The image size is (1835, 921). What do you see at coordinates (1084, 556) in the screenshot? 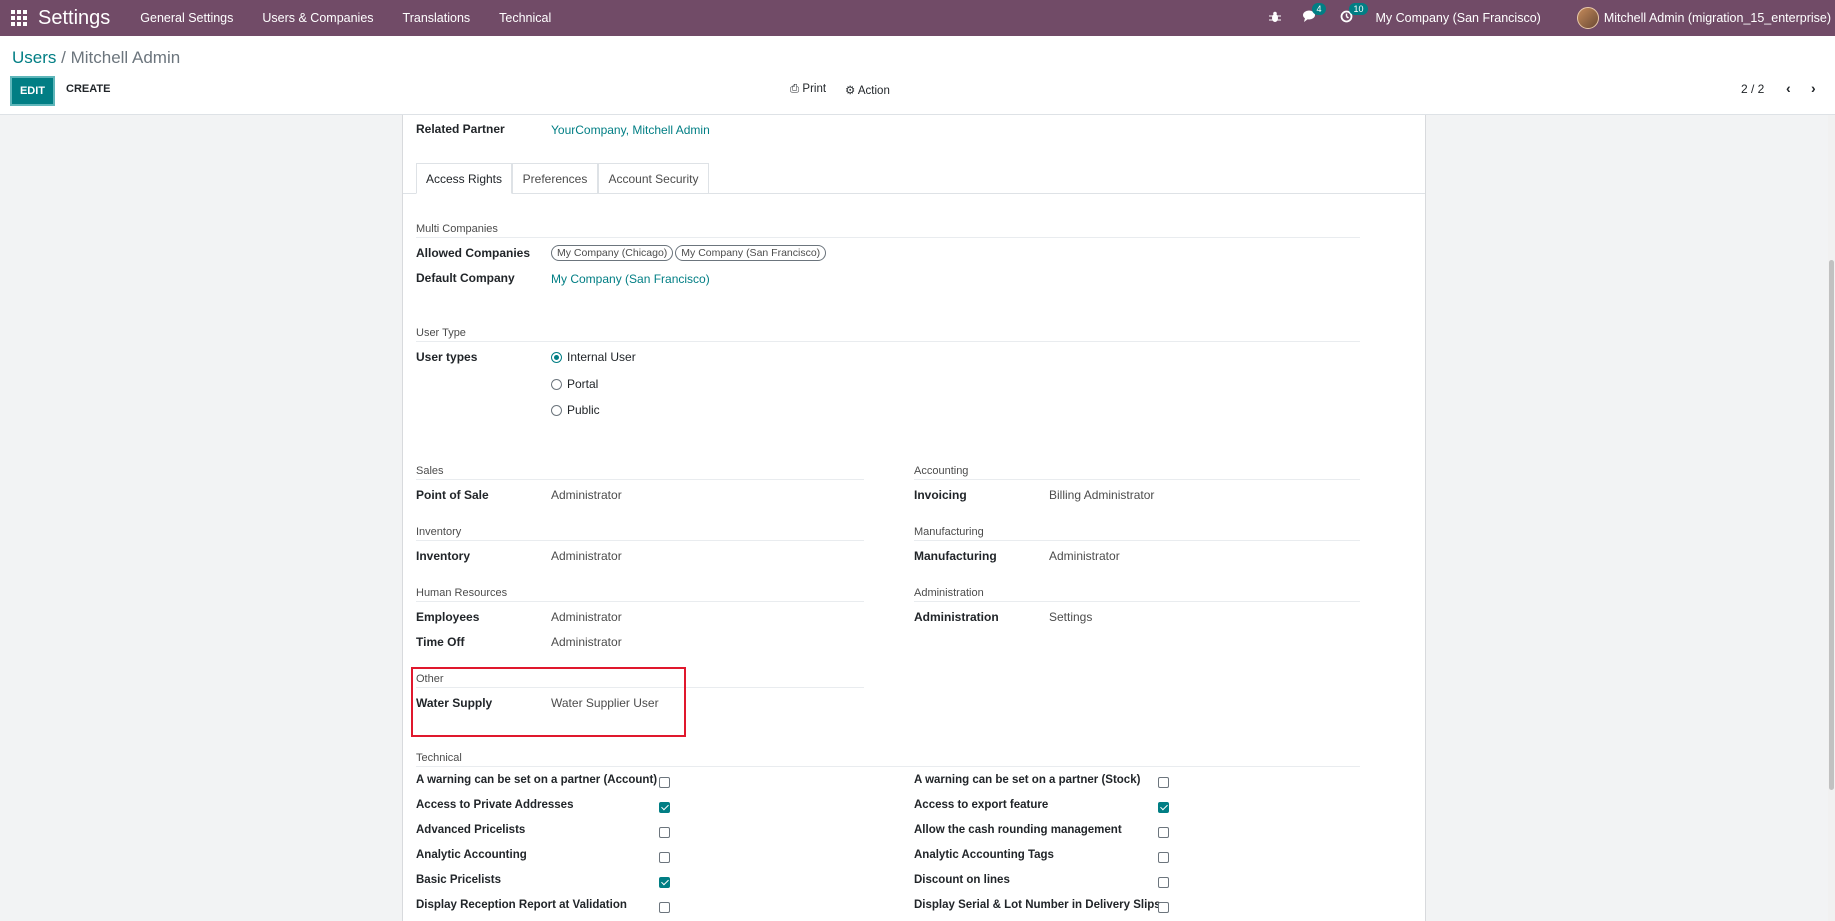
I see `manufacturing-value: Administrator` at bounding box center [1084, 556].